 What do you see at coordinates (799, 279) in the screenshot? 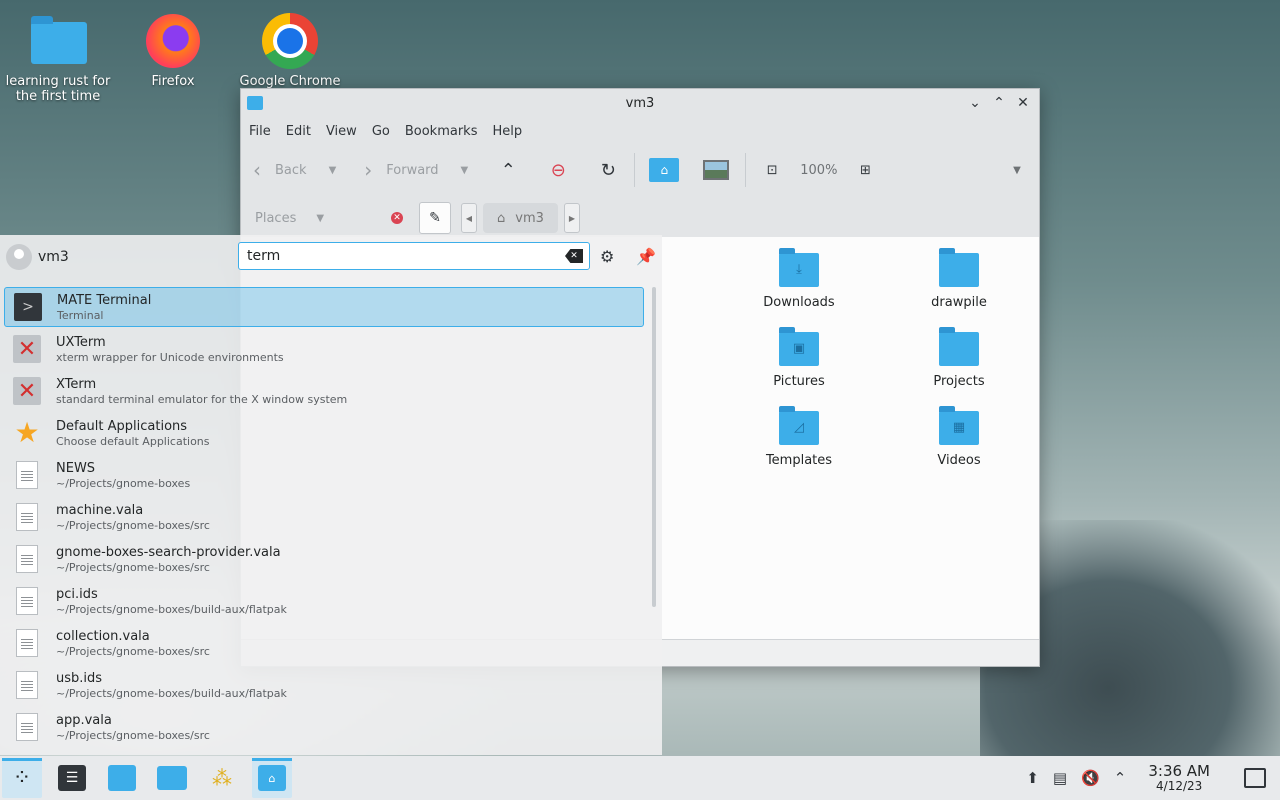
I see `file-item-downloads: ⤓ Downloads` at bounding box center [799, 279].